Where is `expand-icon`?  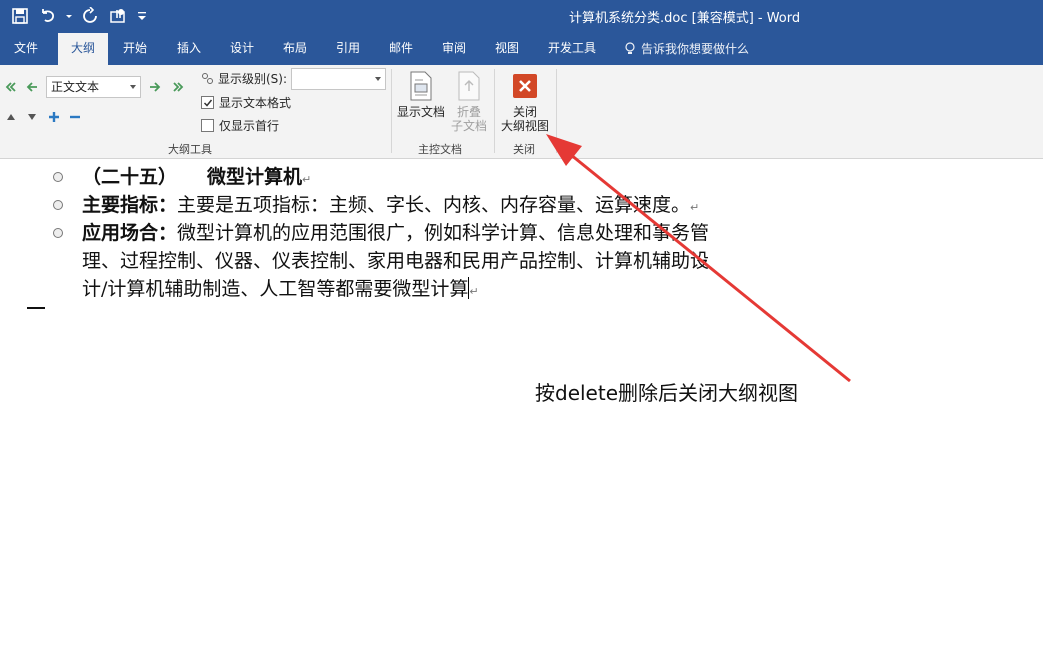
expand-icon is located at coordinates (54, 117).